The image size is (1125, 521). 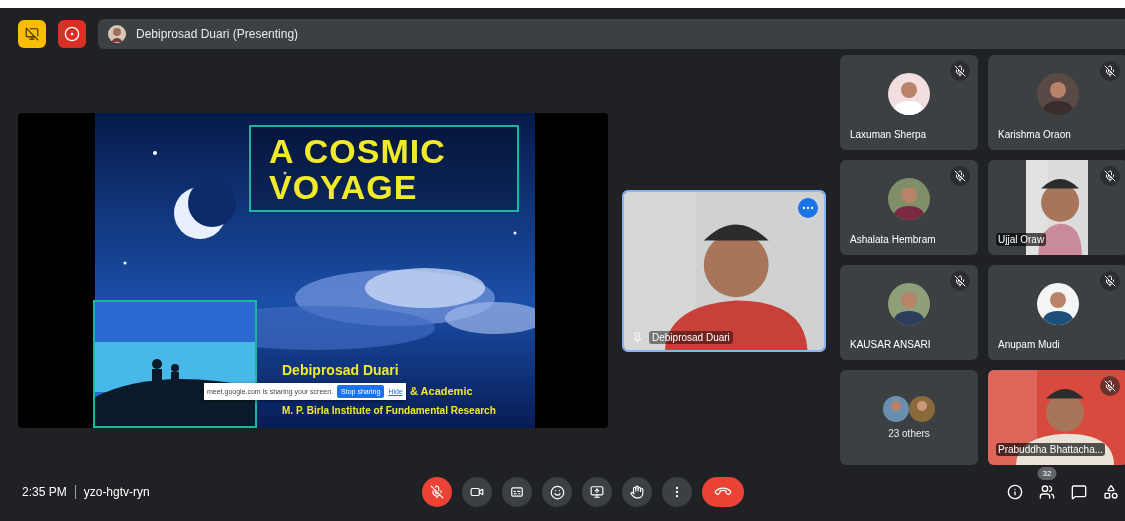 What do you see at coordinates (1029, 344) in the screenshot?
I see `participant-name: Anupam Mudi` at bounding box center [1029, 344].